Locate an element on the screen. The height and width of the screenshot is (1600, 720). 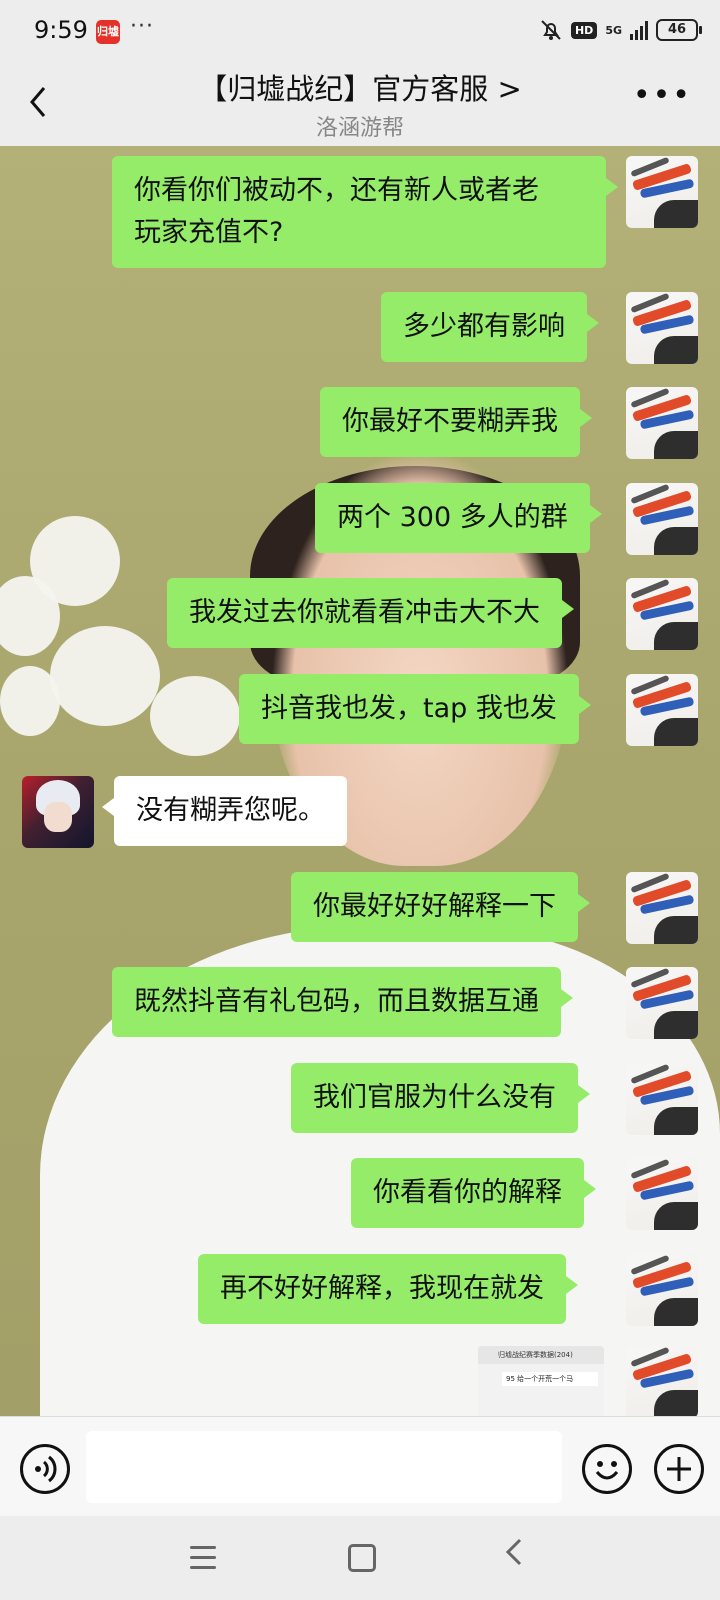
chat-header: 【归墟战纪】官方客服 > 洛涵游帮 ••• is located at coordinates (360, 105).